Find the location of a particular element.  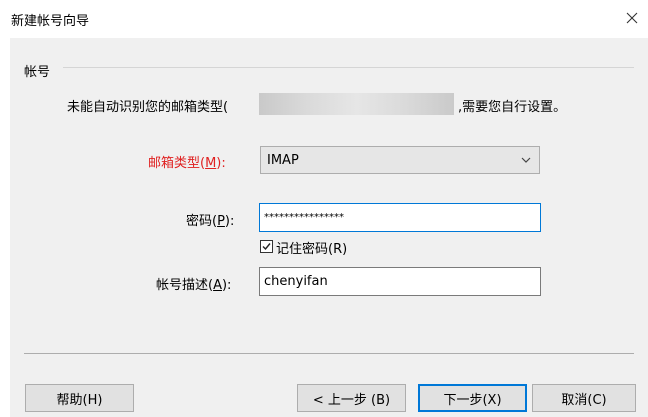

account-description-label: 帐号描述(A): is located at coordinates (194, 285).